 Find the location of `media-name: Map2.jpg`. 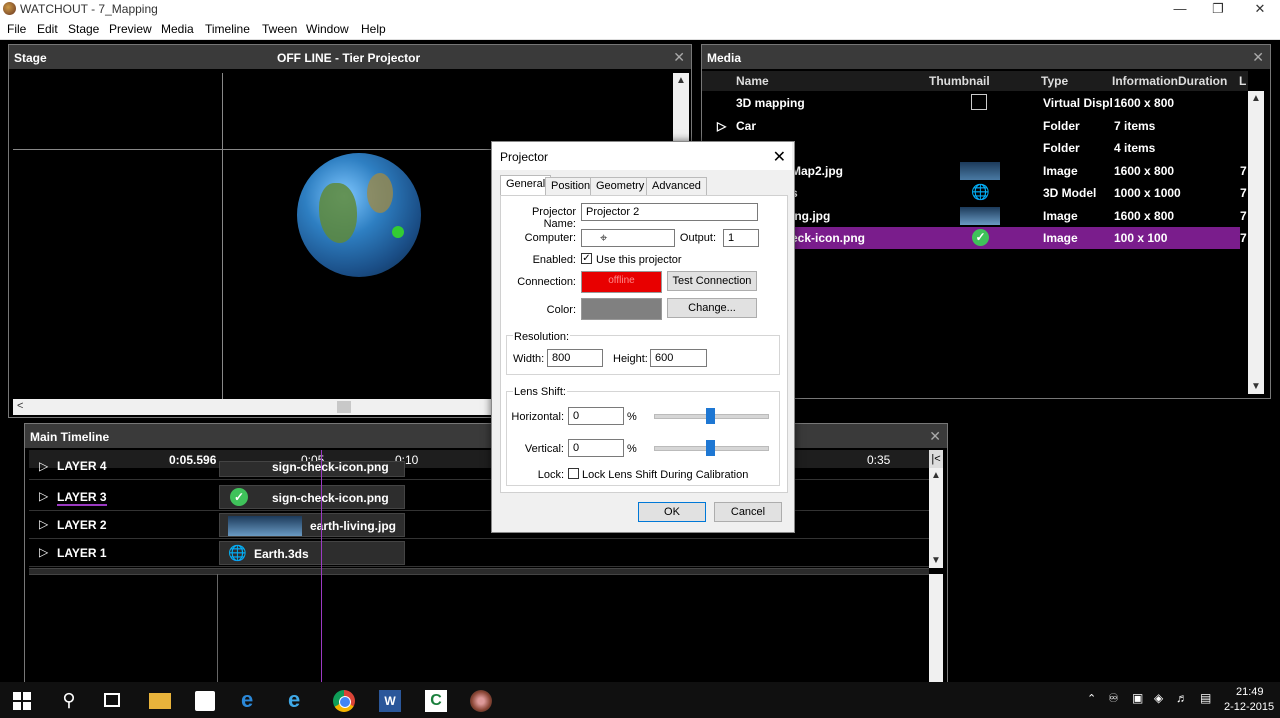

media-name: Map2.jpg is located at coordinates (817, 171).